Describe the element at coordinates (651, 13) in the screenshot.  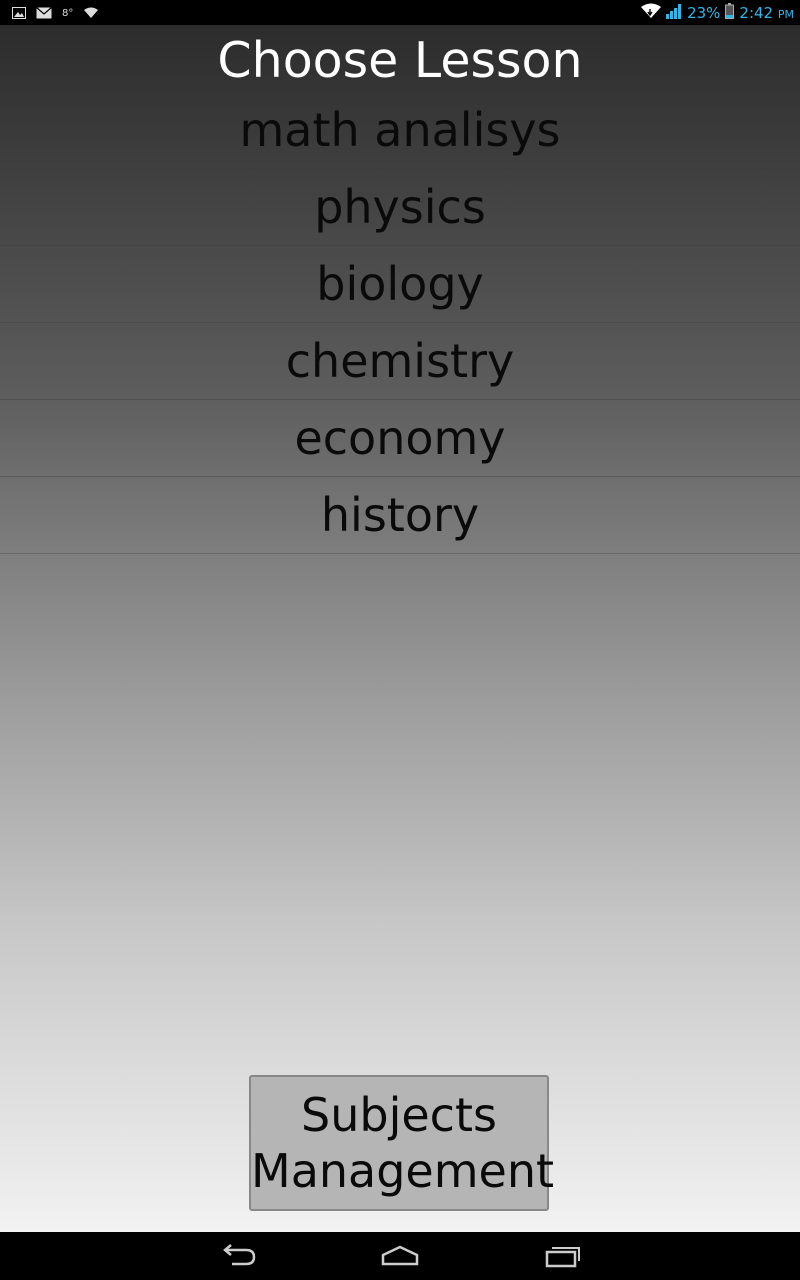
I see `wifi-signal-icon` at that location.